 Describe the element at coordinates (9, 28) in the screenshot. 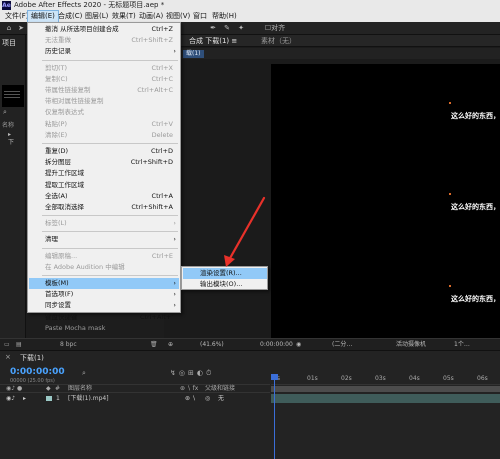

I see `home-icon: ⌂` at that location.